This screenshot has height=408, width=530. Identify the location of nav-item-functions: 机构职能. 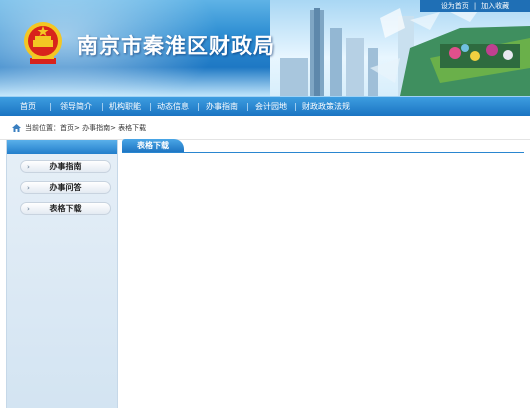
(125, 107).